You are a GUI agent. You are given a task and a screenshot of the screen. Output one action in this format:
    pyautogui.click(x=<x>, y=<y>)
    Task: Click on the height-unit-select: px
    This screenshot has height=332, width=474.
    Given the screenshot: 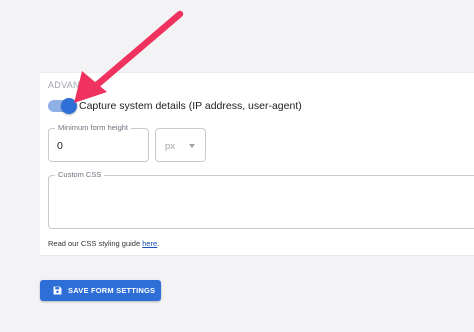 What is the action you would take?
    pyautogui.click(x=180, y=145)
    